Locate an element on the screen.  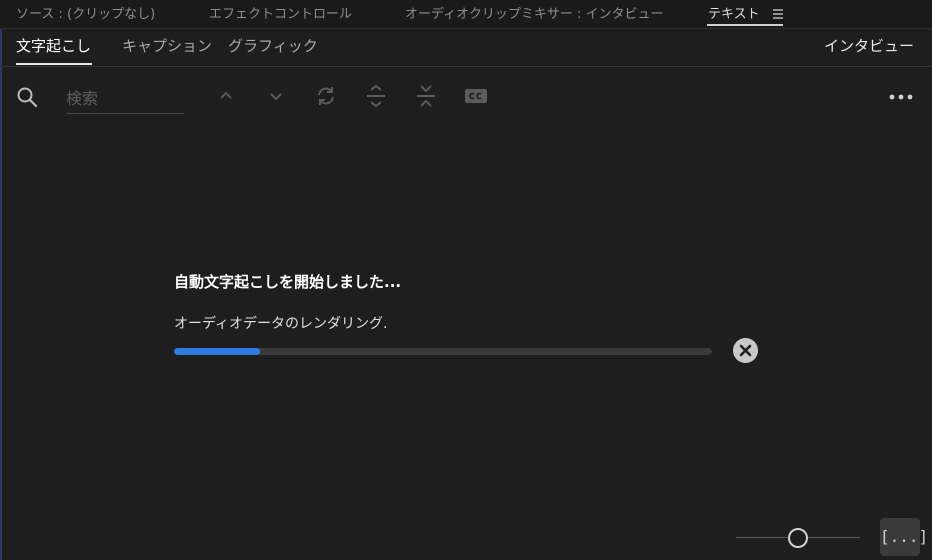
transcription-progress-fill is located at coordinates (217, 351).